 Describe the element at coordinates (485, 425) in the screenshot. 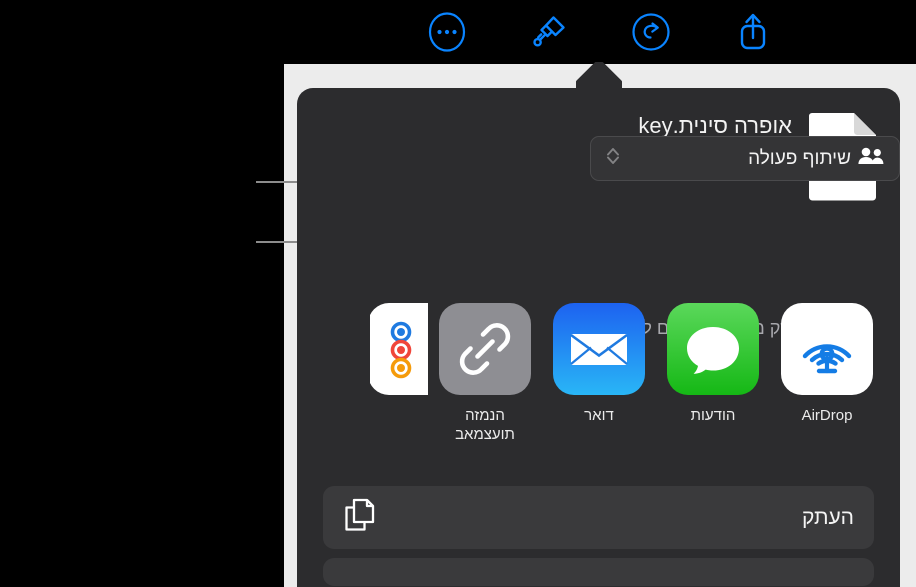

I see `share-target-label: הנמזה תועצמאב` at that location.